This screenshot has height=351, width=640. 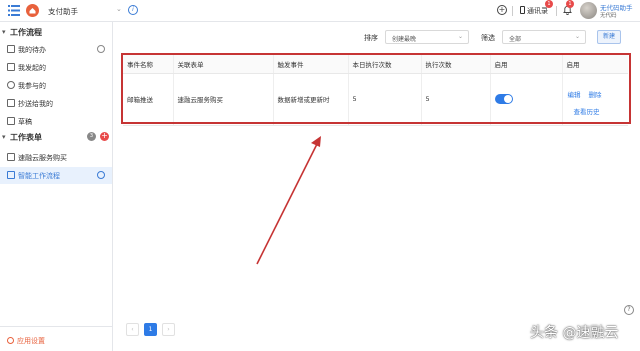 I want to click on actions-cell: 编辑 删除 查看历史, so click(x=594, y=99).